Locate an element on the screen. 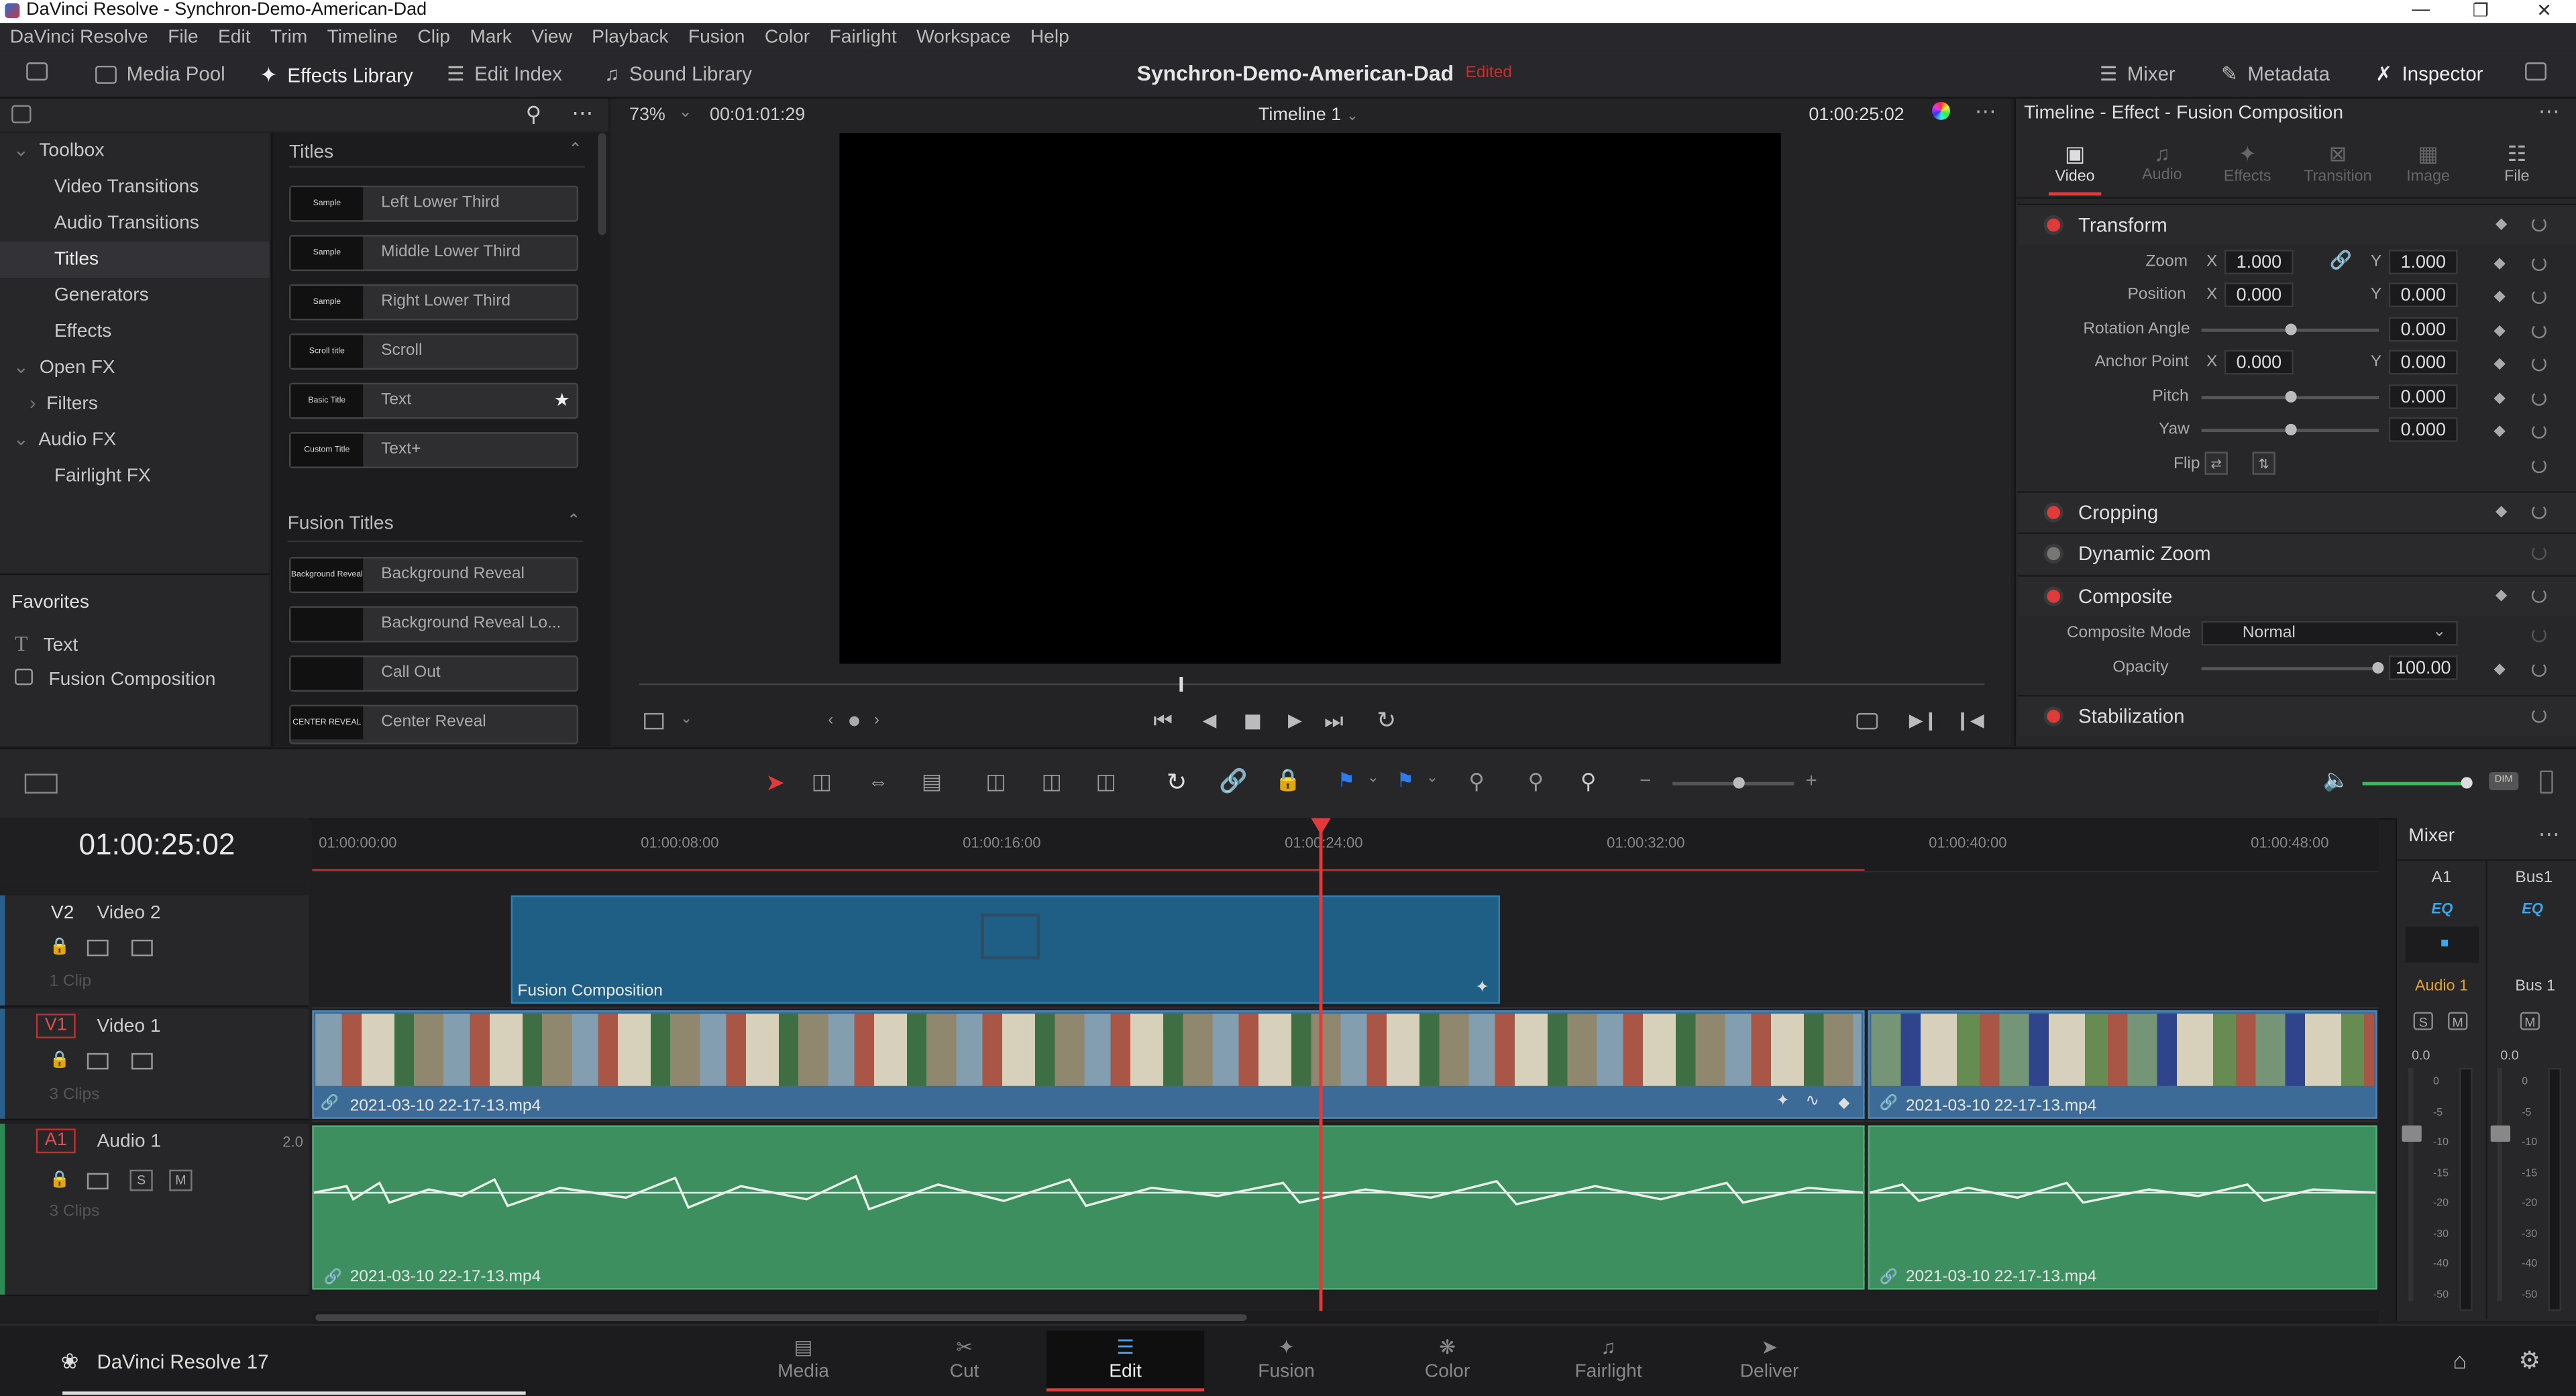  settings-gear-icon: ⚙ is located at coordinates (2529, 1360).